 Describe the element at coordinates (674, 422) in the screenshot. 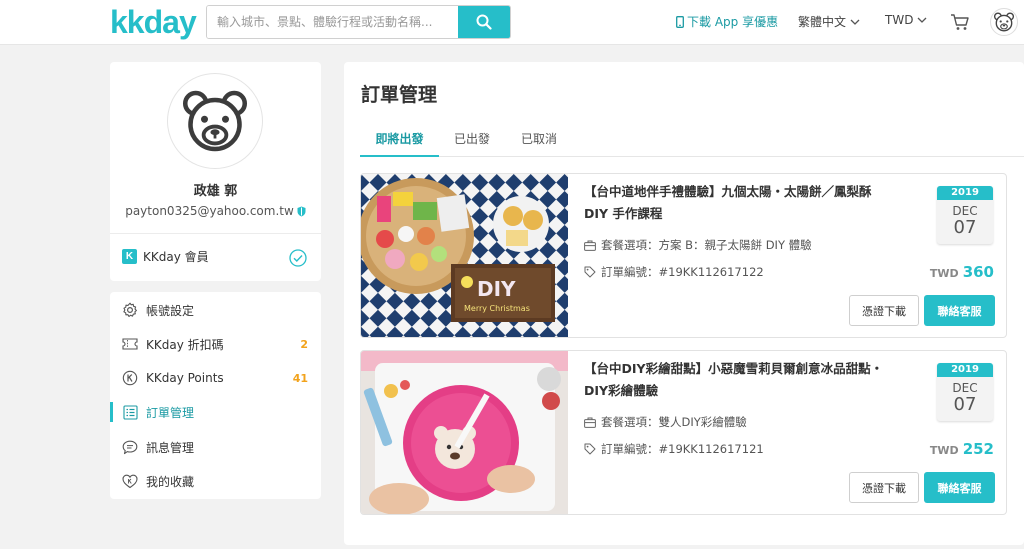

I see `package-text: 套餐選項：雙人DIY彩繪體驗` at that location.